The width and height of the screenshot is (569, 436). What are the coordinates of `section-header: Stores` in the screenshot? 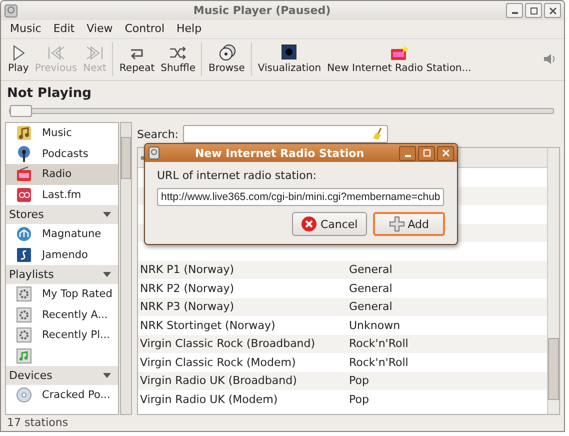 It's located at (62, 214).